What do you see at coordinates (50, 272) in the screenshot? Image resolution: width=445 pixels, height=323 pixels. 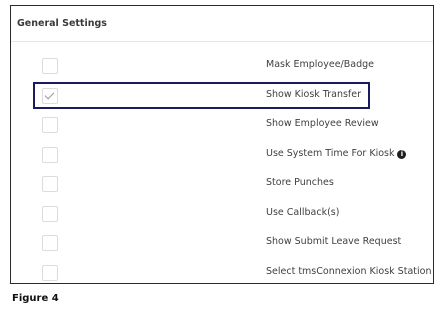 I see `select-tmsconnexion-kiosk-station-checkbox` at bounding box center [50, 272].